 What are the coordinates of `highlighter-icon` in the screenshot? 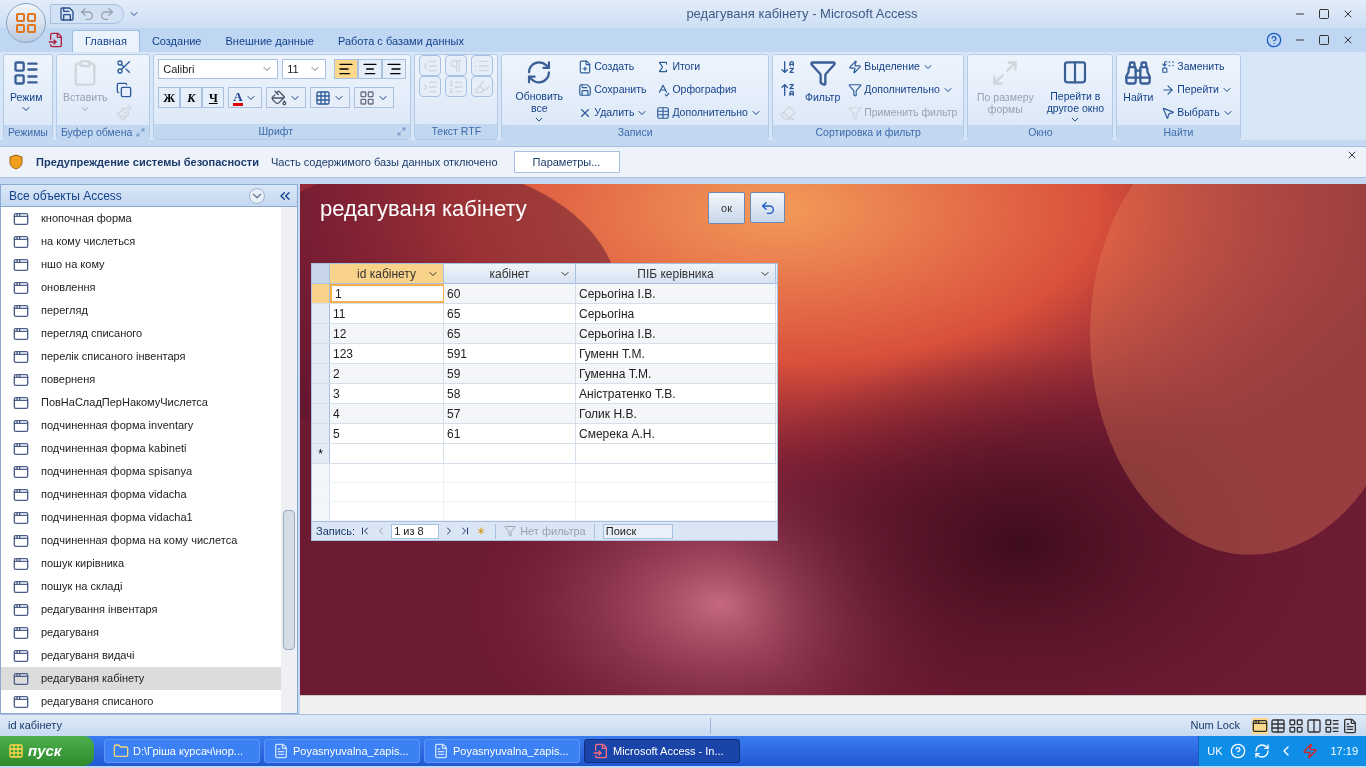 It's located at (482, 86).